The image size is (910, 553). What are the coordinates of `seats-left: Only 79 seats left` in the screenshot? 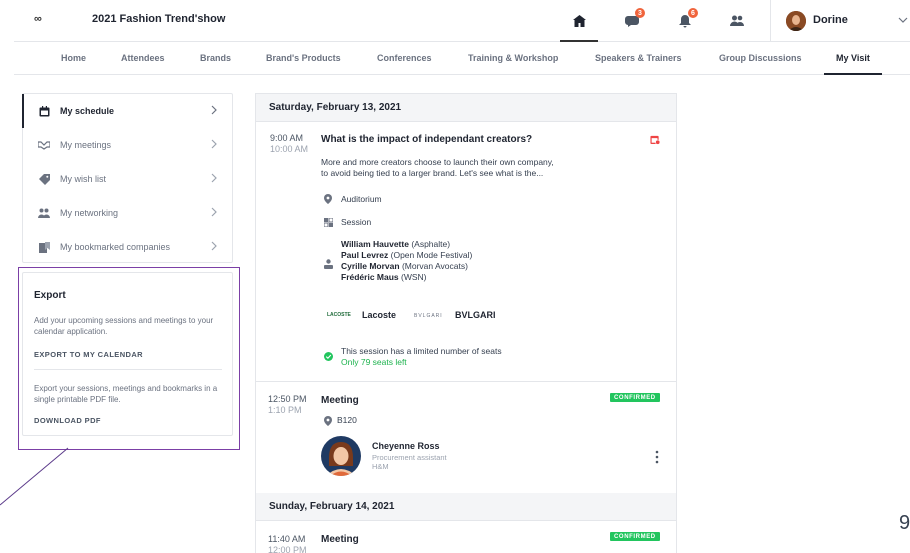 It's located at (374, 362).